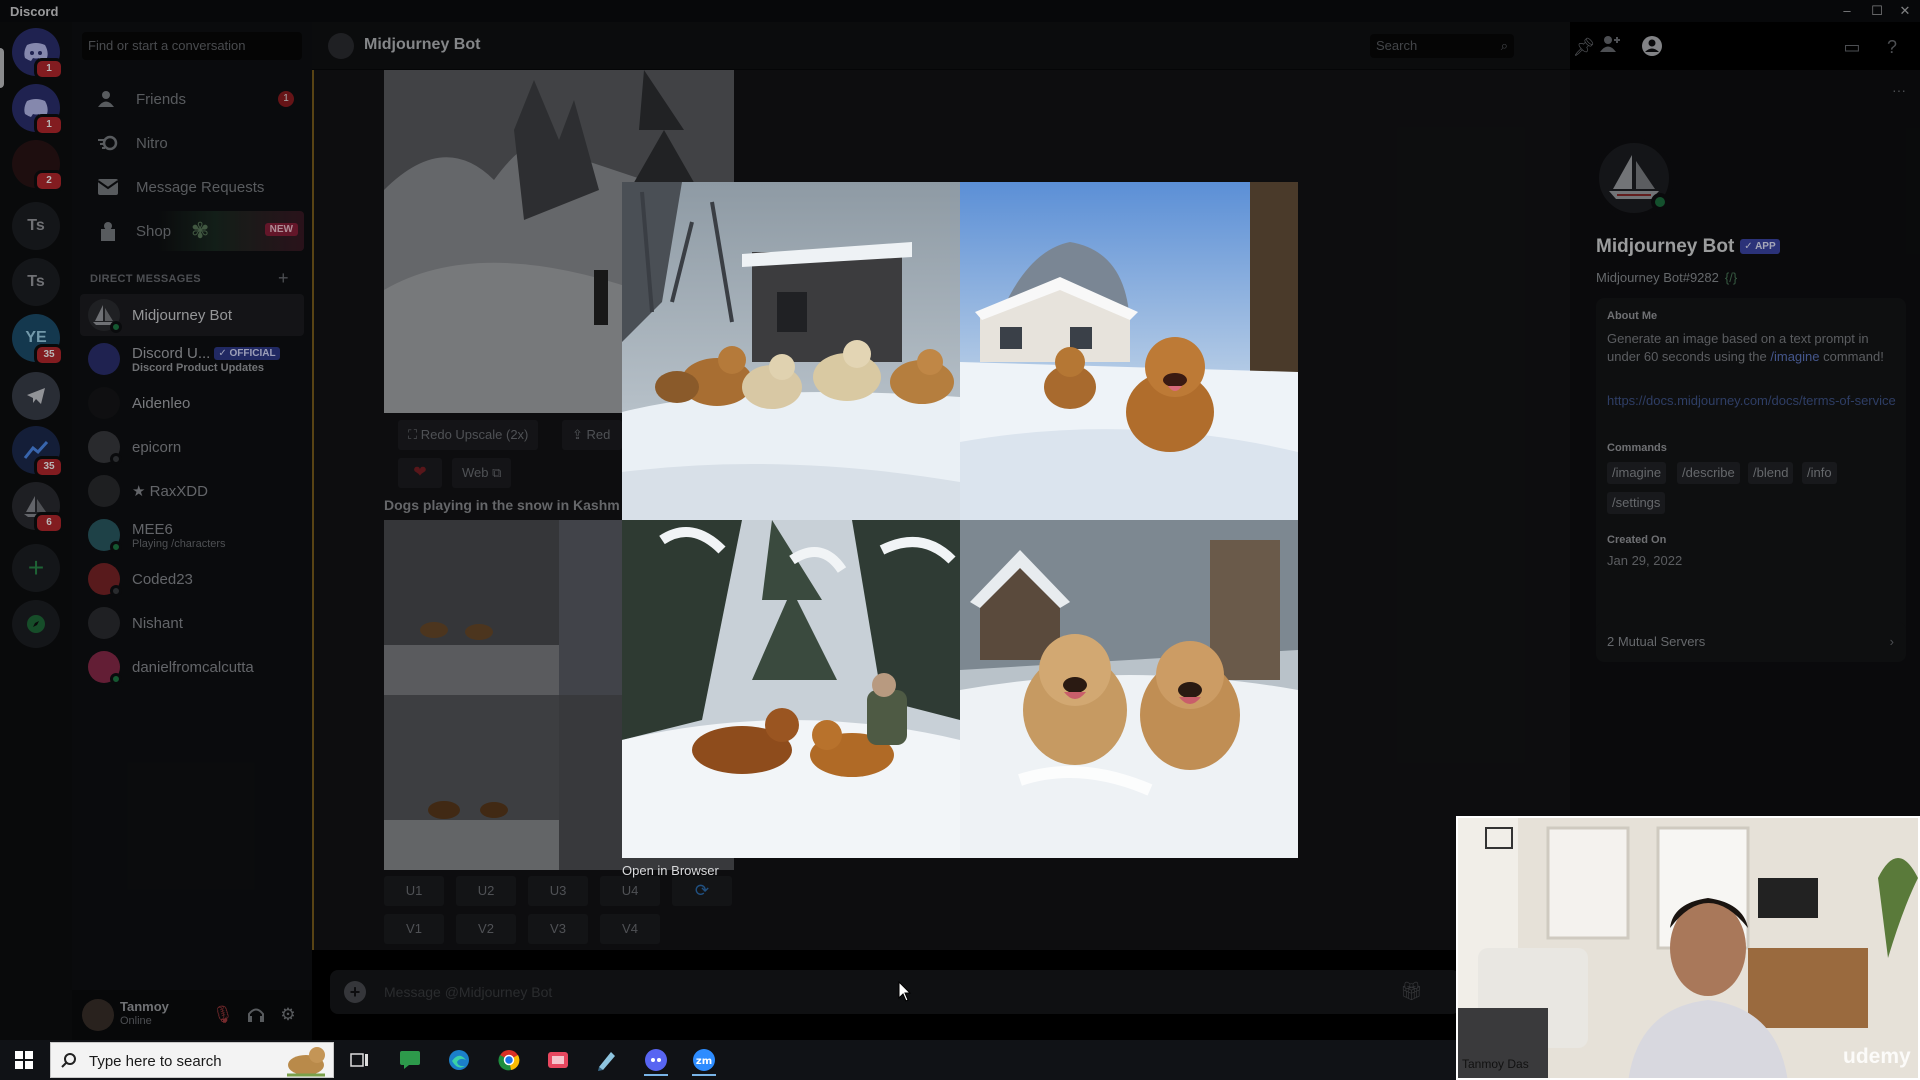 This screenshot has width=1920, height=1080. What do you see at coordinates (1652, 47) in the screenshot?
I see `user-profile-icon` at bounding box center [1652, 47].